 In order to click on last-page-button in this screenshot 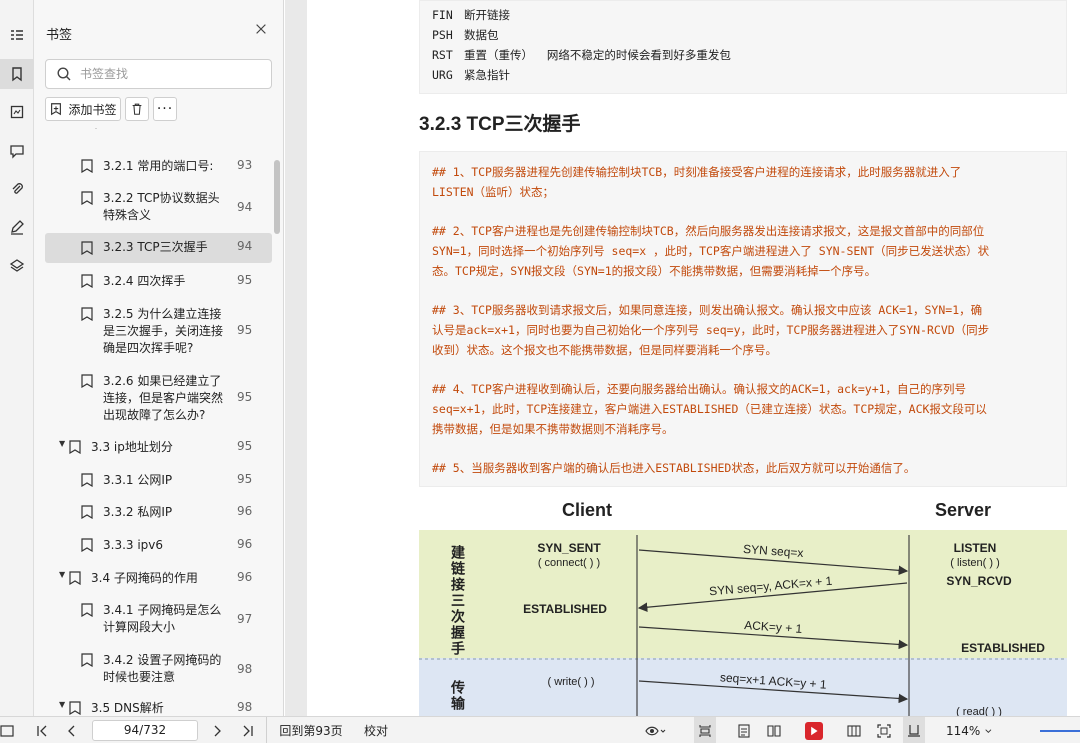, I will do `click(248, 730)`.